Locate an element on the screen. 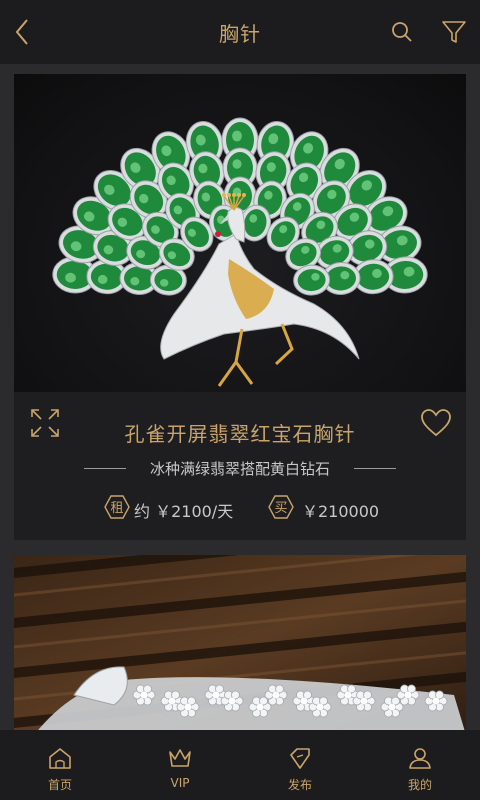 This screenshot has height=800, width=480. expand-icon is located at coordinates (45, 423).